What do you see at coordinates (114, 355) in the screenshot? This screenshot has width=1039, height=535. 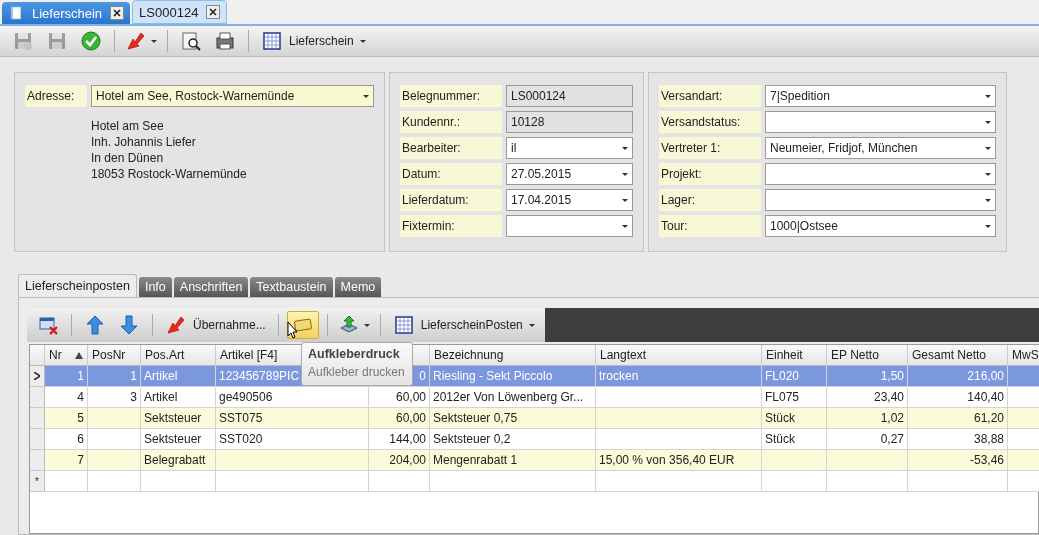 I see `column-header: PosNr` at bounding box center [114, 355].